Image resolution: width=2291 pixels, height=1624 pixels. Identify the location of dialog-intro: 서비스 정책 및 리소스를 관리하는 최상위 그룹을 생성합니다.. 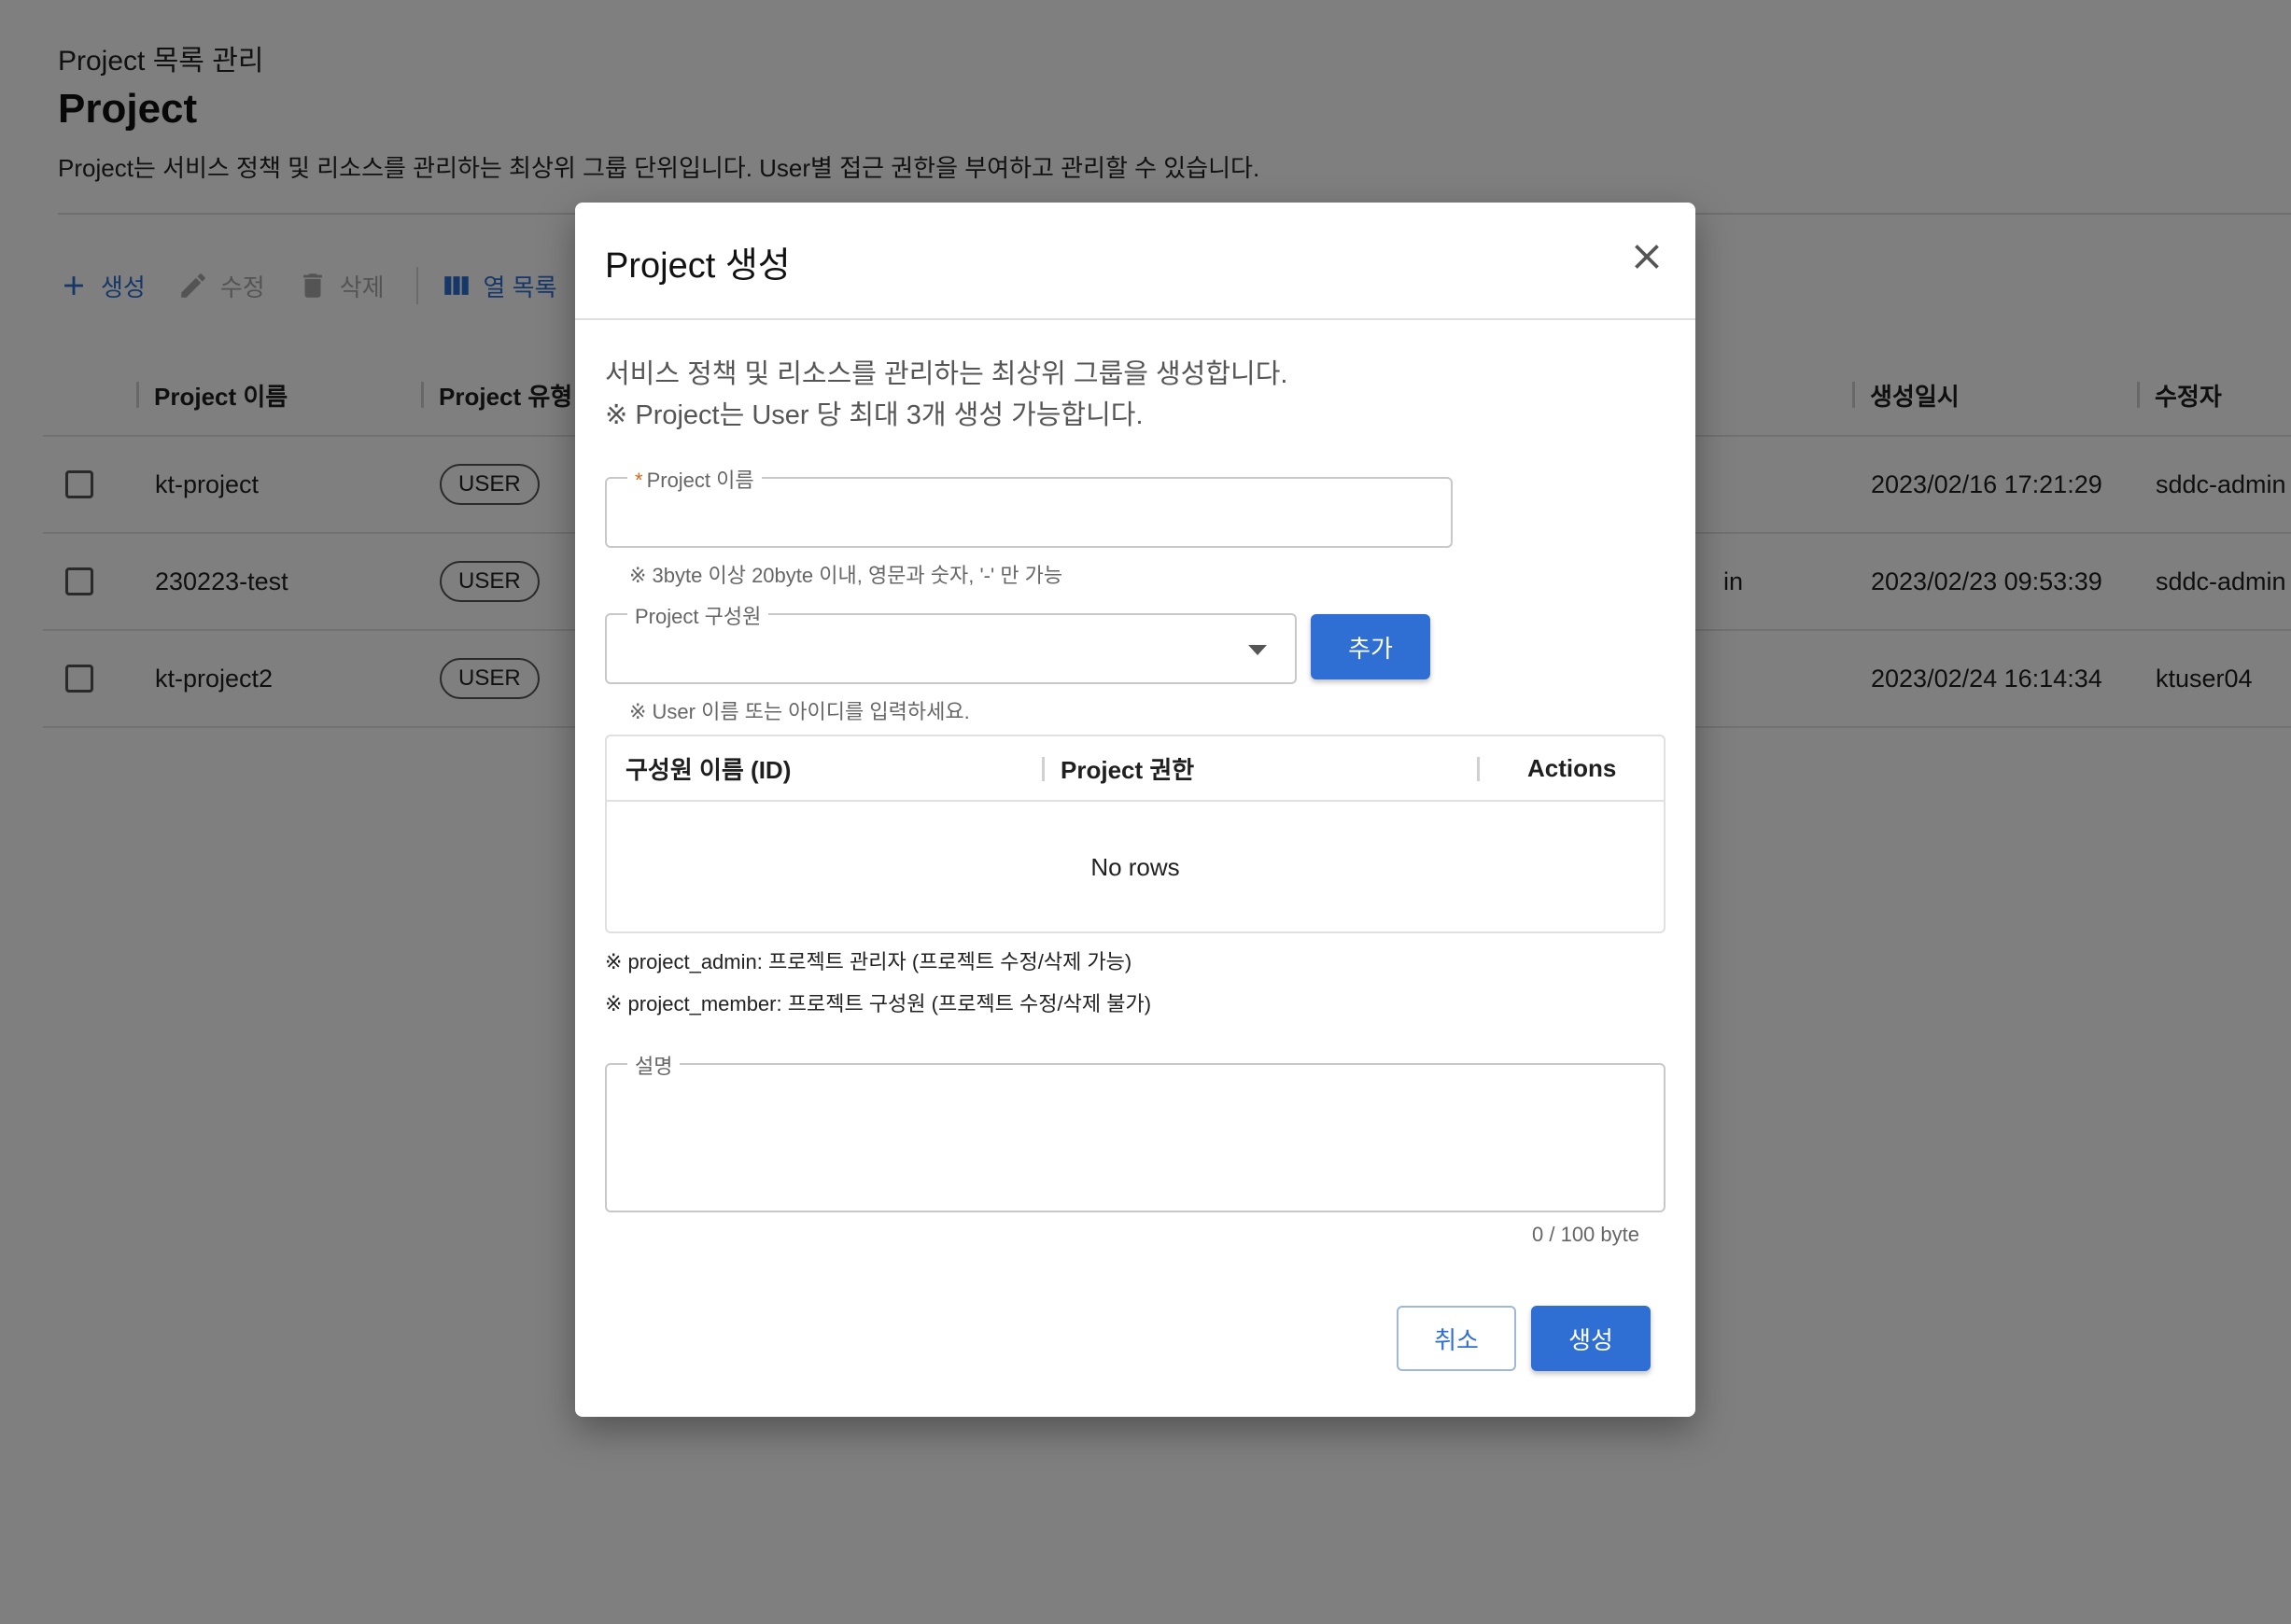
(946, 374).